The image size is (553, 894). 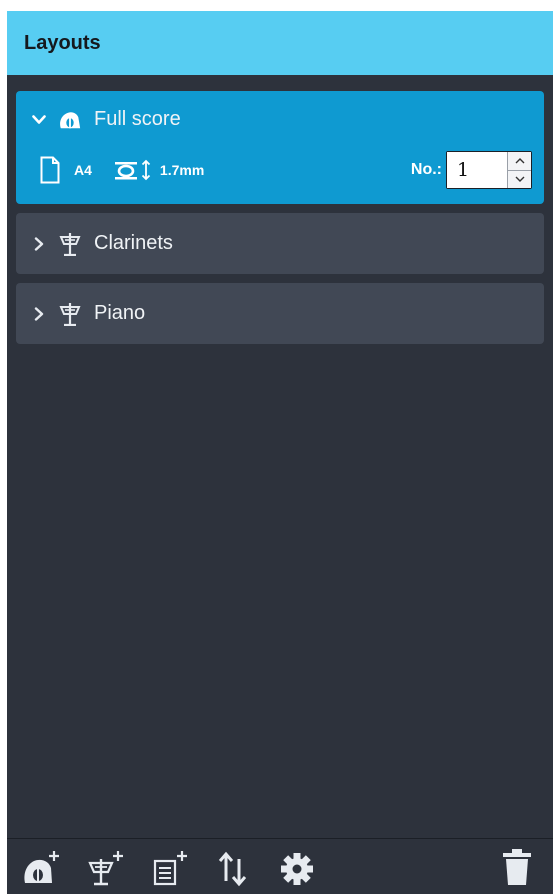 What do you see at coordinates (133, 243) in the screenshot?
I see `layout-label: Clarinets` at bounding box center [133, 243].